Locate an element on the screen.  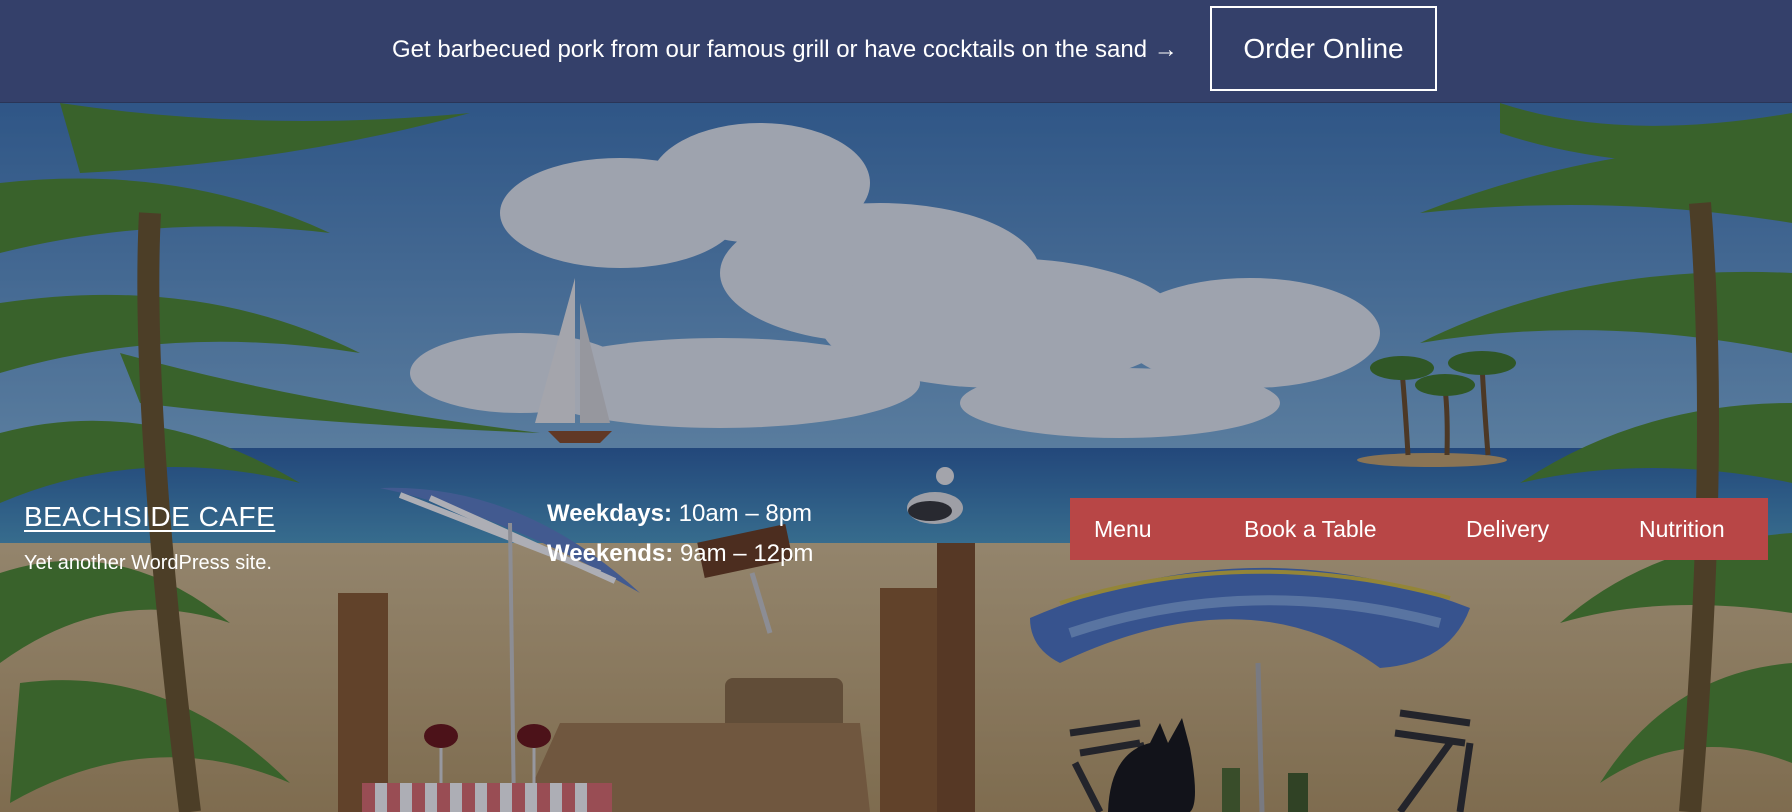
weekdays-label: Weekdays: is located at coordinates (609, 513).